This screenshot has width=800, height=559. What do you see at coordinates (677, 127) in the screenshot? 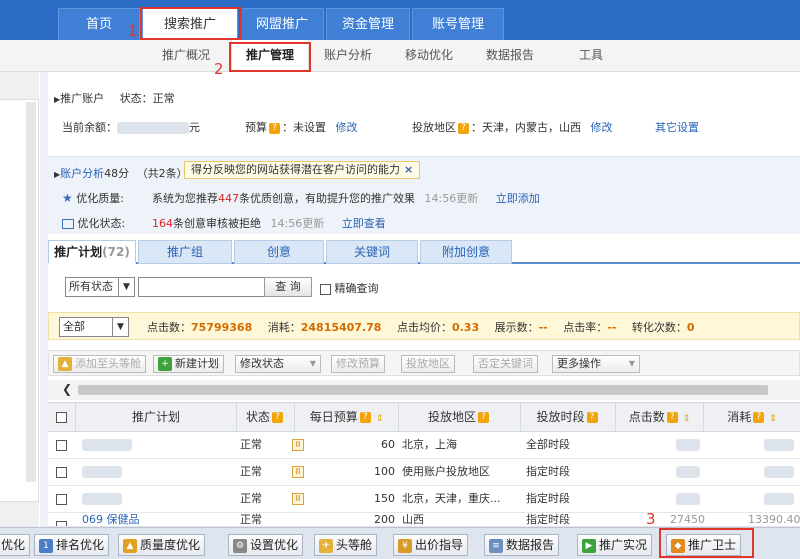
I see `other-settings-link: 其它设置` at bounding box center [677, 127].